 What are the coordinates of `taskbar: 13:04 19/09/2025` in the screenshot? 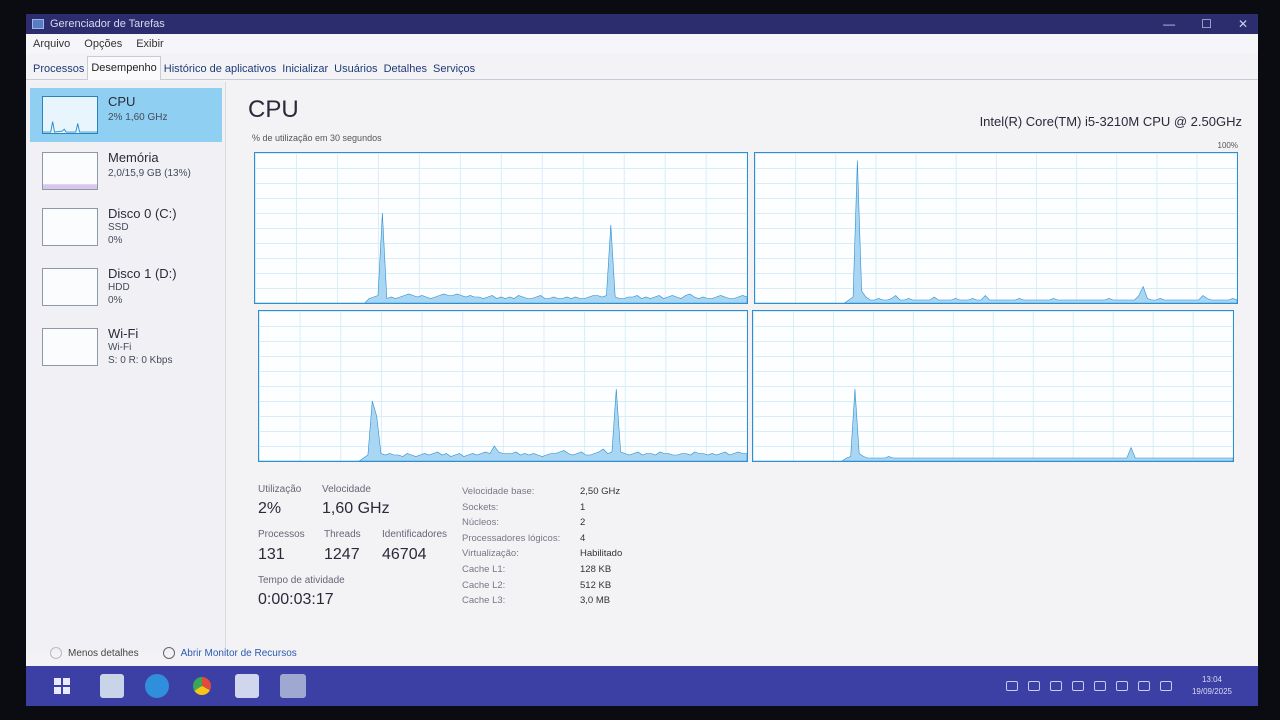 It's located at (642, 686).